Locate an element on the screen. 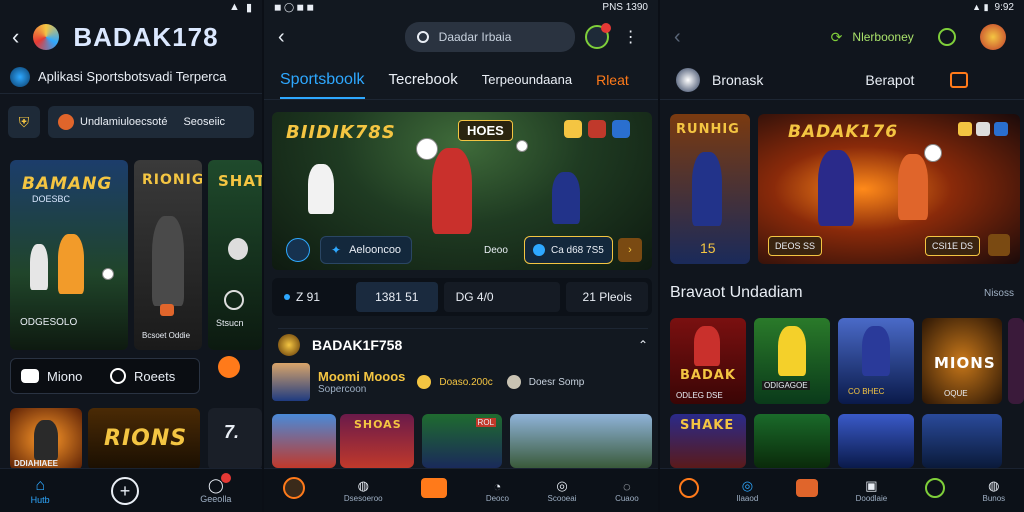 The image size is (1024, 512). more-icon: ⋮ is located at coordinates (631, 37).